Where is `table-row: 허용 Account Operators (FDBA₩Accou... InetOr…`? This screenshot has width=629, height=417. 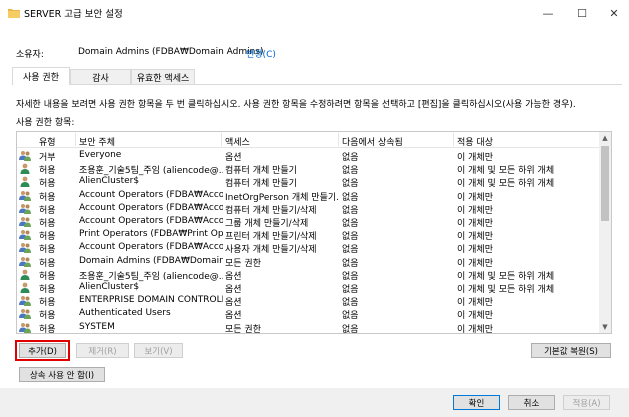
table-row: 허용 Account Operators (FDBA₩Accou... InetOr… is located at coordinates (308, 196).